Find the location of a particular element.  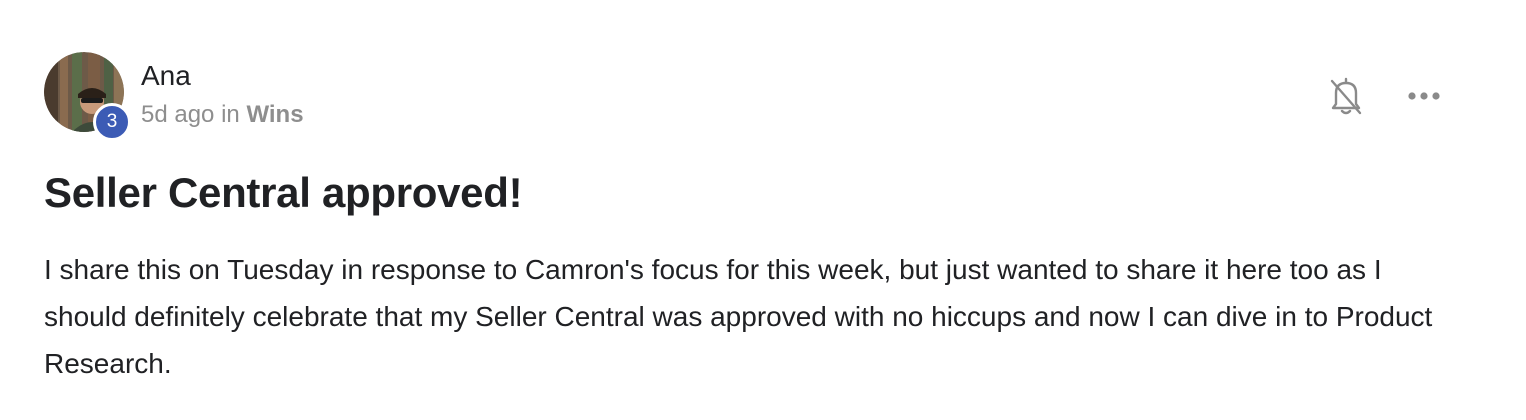

category-link: Wins is located at coordinates (274, 114).